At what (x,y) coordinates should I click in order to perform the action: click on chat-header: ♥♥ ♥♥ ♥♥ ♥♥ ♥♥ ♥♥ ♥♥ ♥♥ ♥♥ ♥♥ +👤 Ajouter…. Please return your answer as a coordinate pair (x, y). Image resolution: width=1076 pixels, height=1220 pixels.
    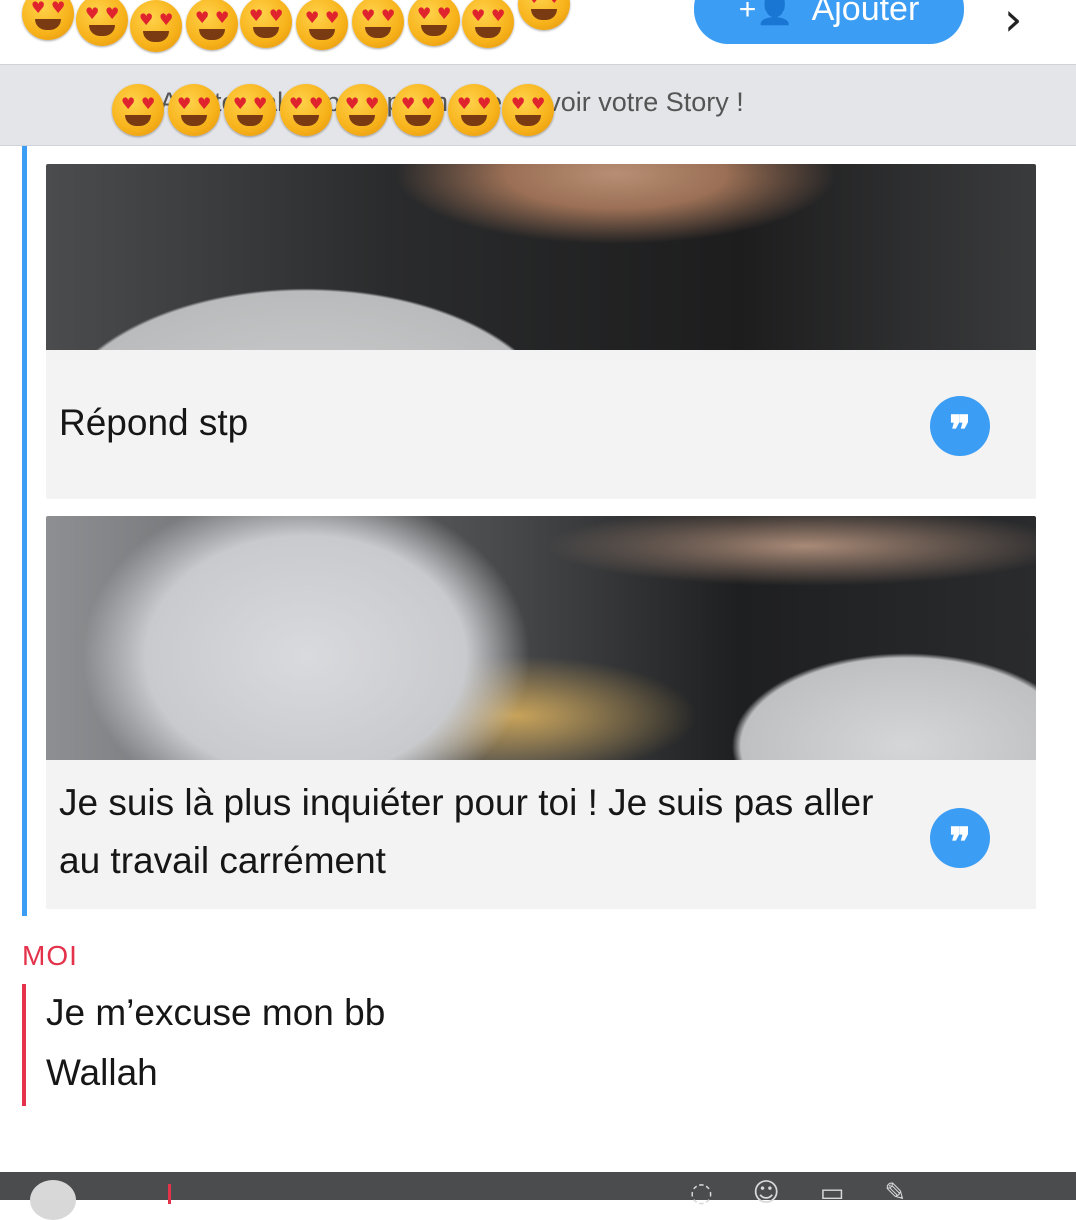
    Looking at the image, I should click on (538, 31).